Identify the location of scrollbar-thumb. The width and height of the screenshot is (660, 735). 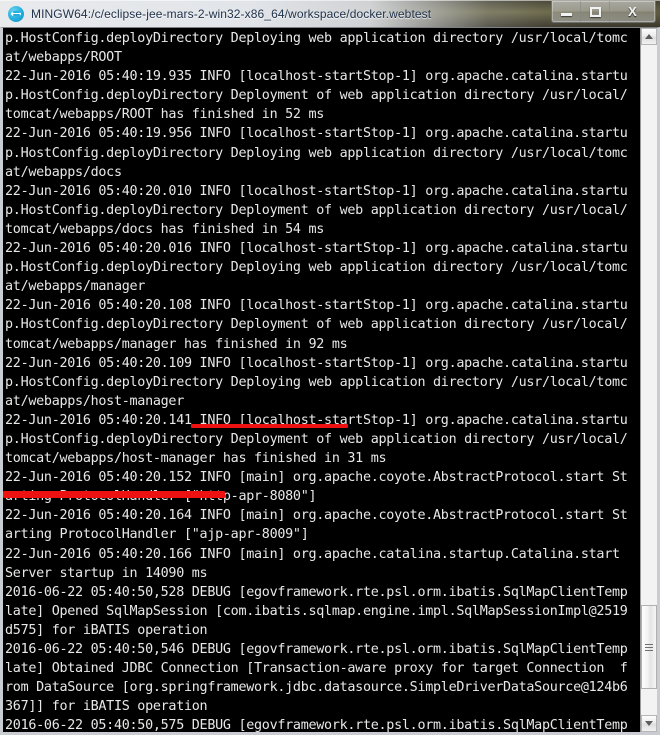
(649, 647).